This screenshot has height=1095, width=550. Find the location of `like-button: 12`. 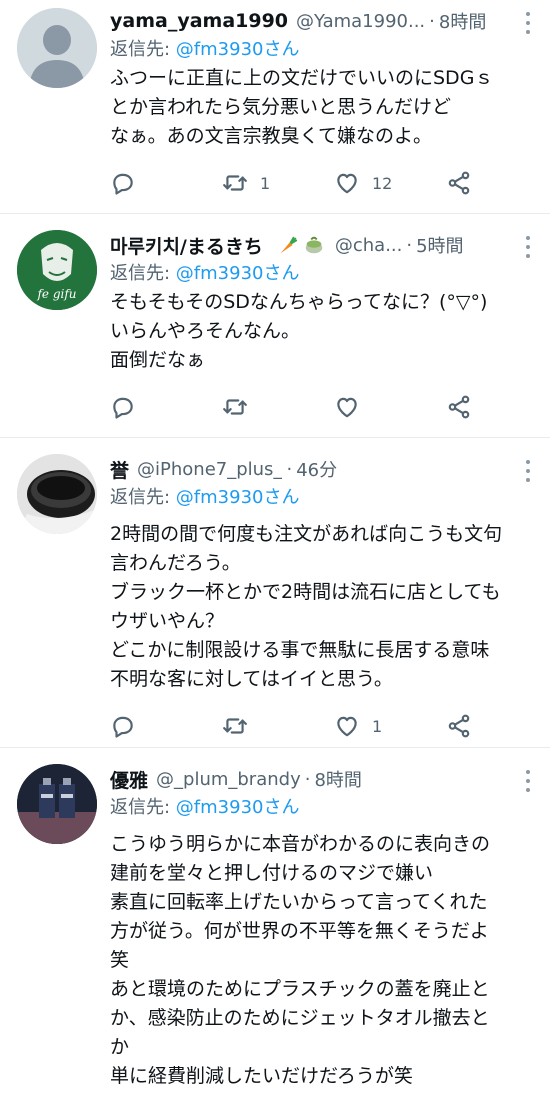

like-button: 12 is located at coordinates (390, 183).